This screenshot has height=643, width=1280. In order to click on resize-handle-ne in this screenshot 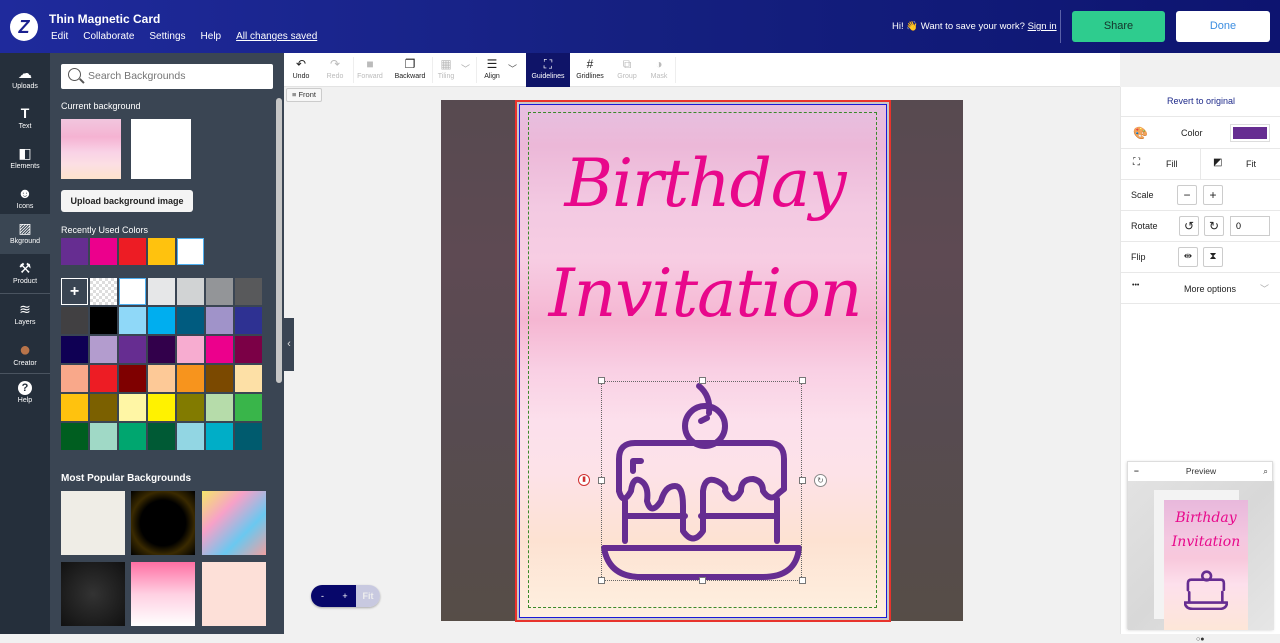, I will do `click(802, 380)`.